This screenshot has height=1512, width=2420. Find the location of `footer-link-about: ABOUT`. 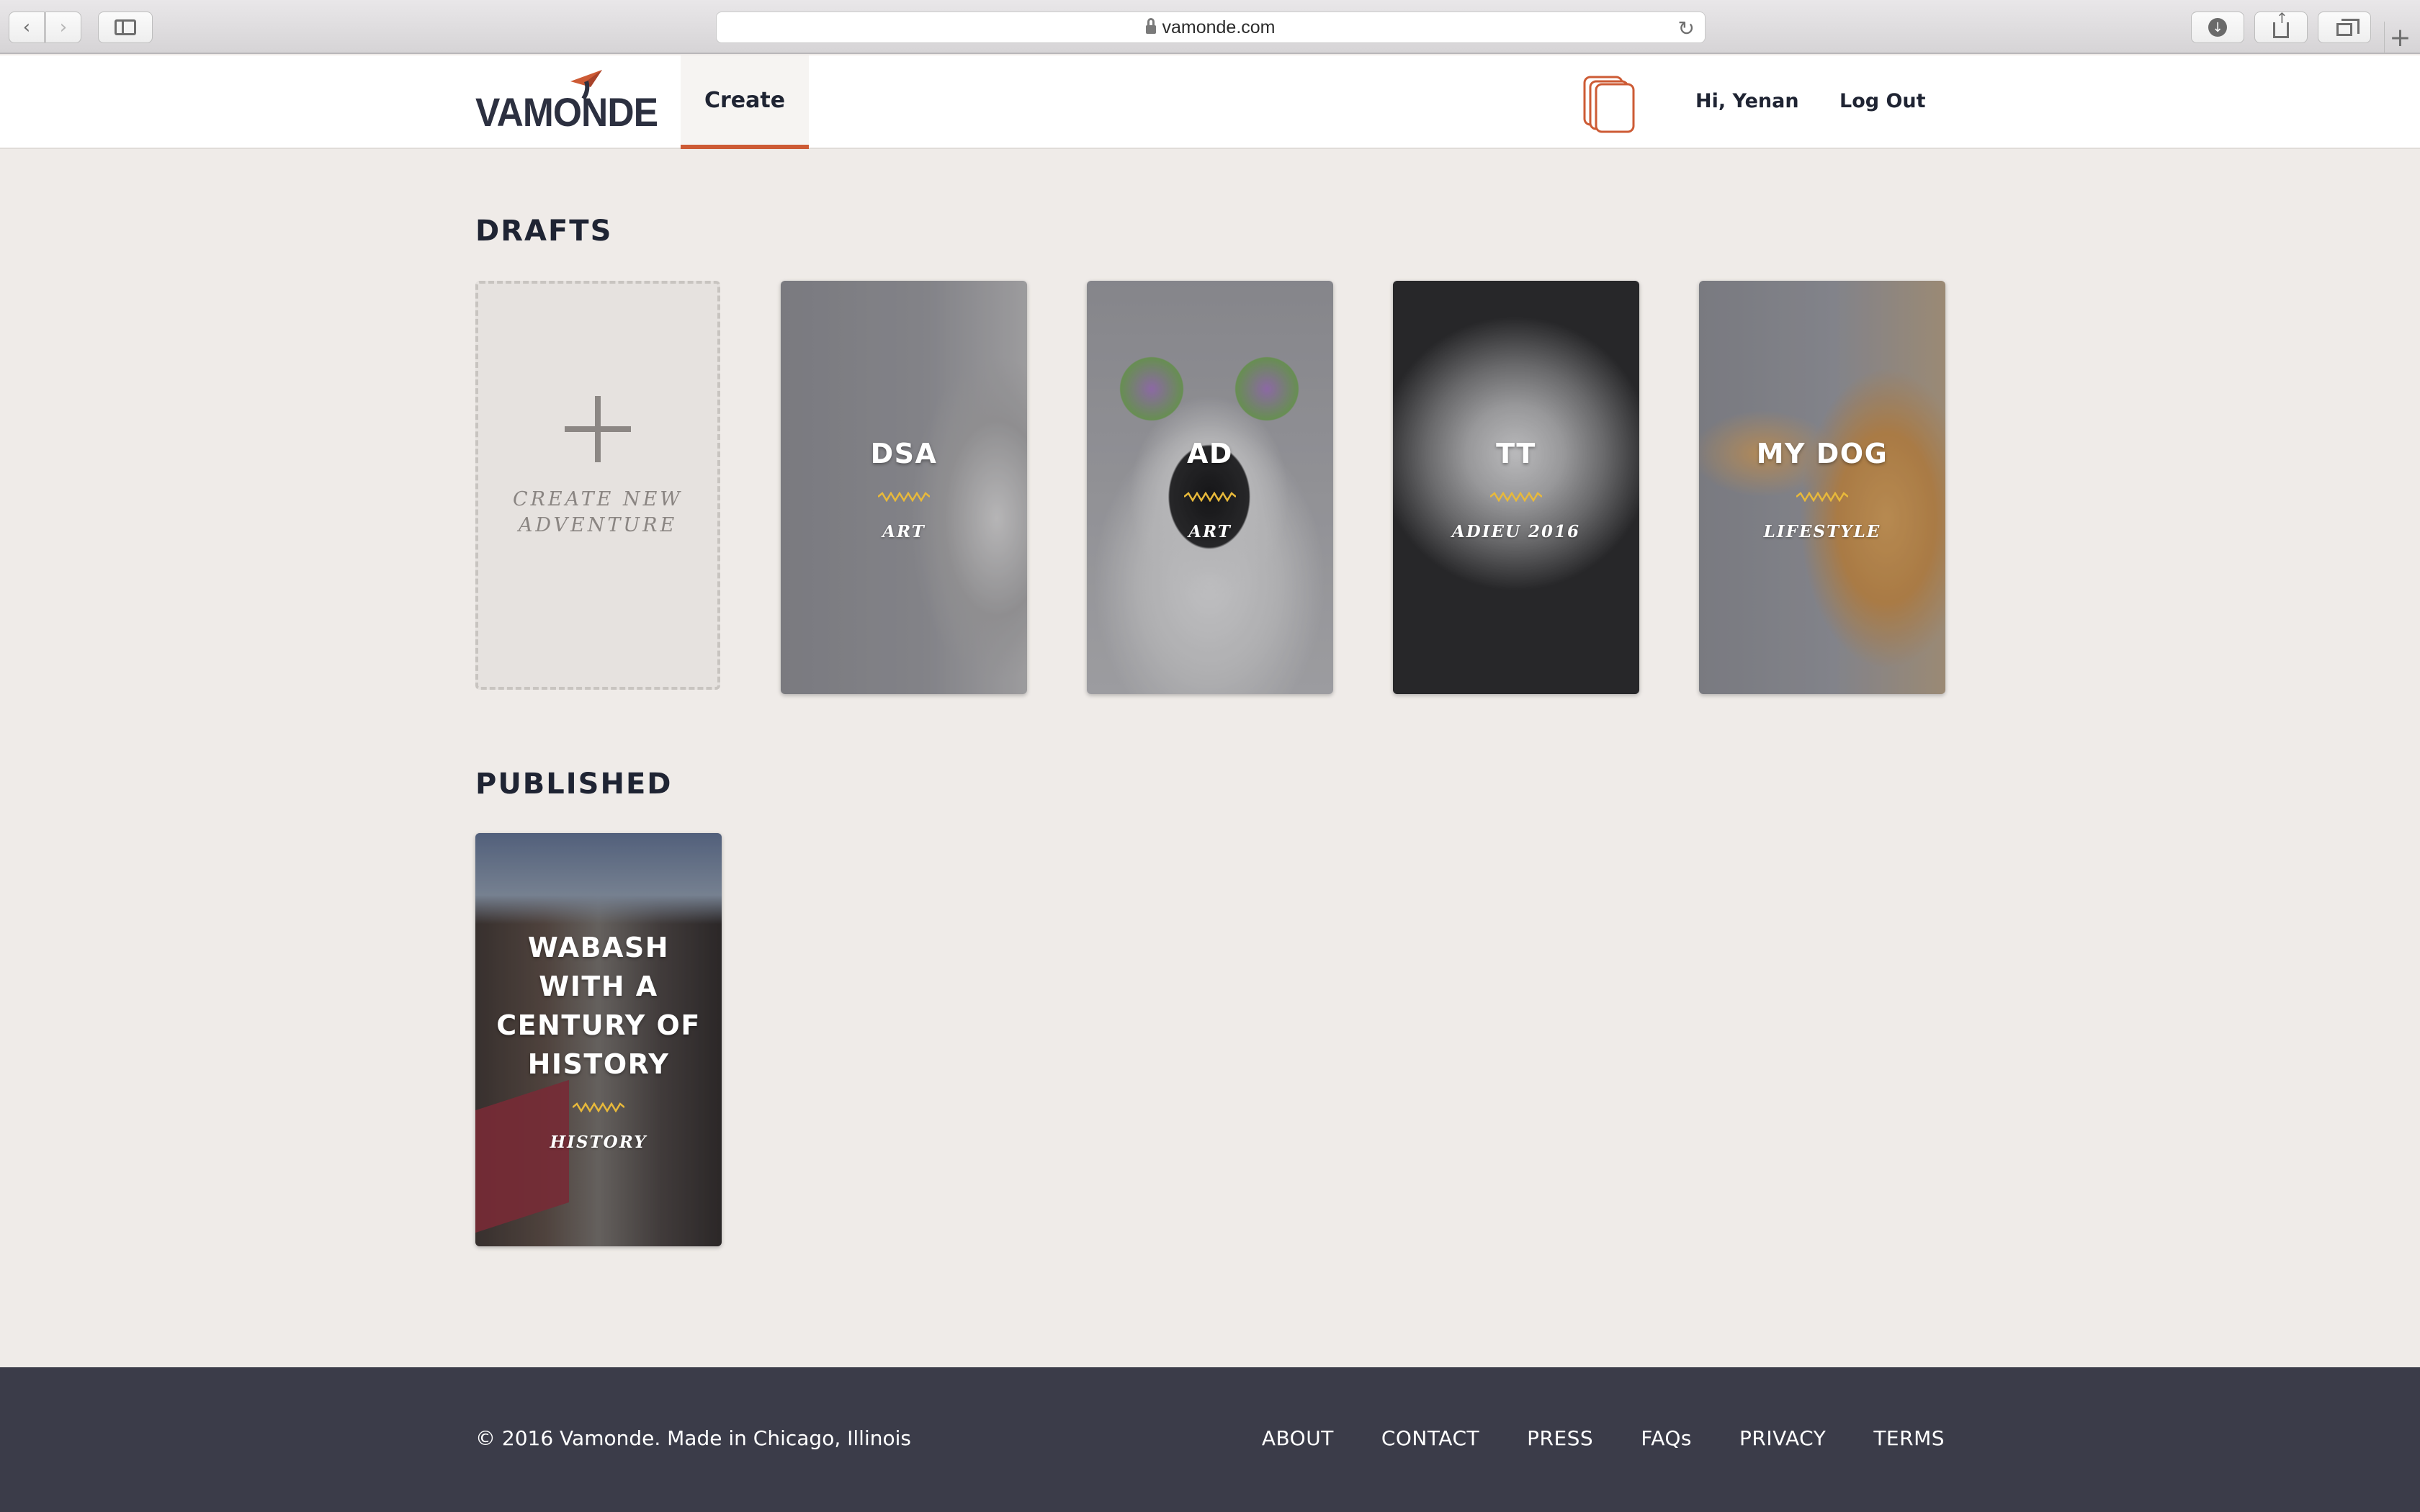

footer-link-about: ABOUT is located at coordinates (1298, 1438).